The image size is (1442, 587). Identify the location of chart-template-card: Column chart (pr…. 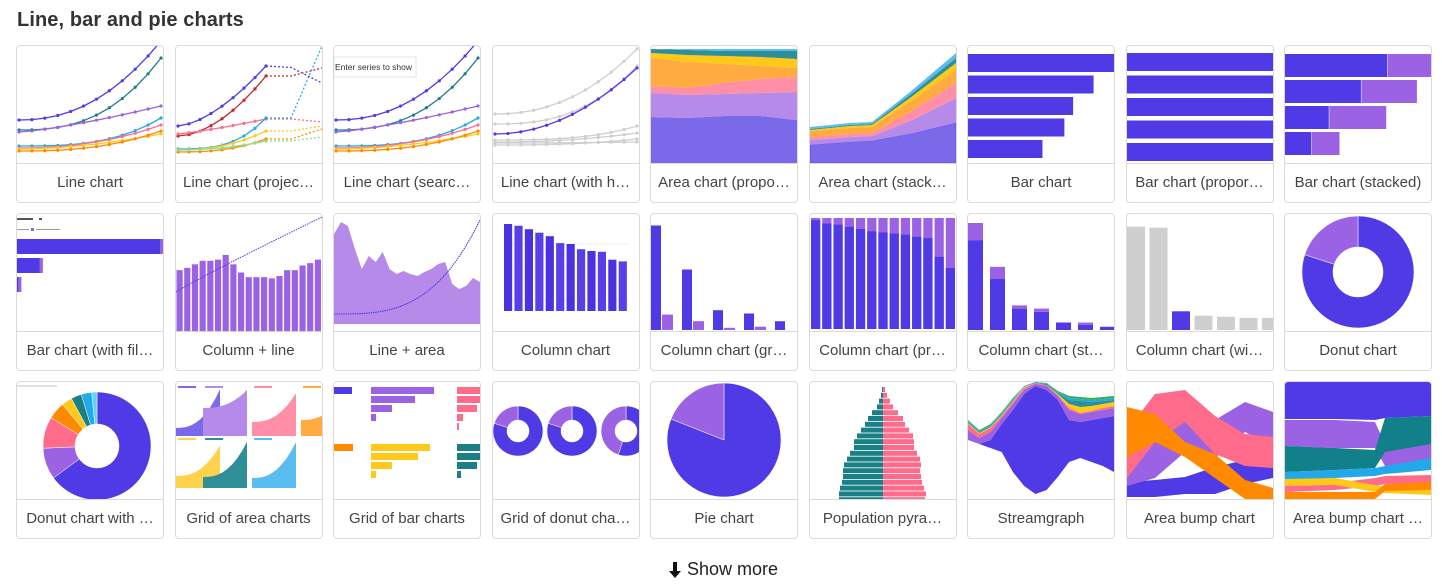
(882, 292).